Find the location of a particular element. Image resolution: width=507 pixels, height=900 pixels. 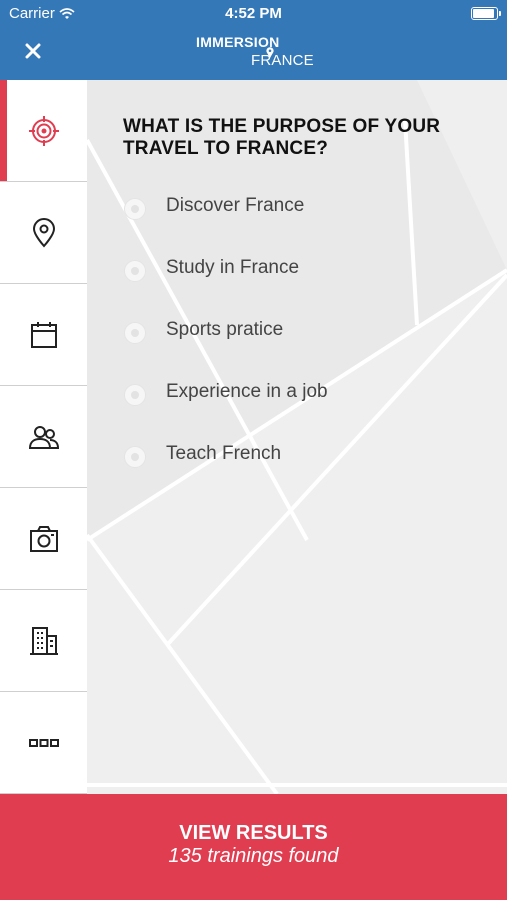

logo-wordmark-bottom: FRANCE is located at coordinates (282, 60).